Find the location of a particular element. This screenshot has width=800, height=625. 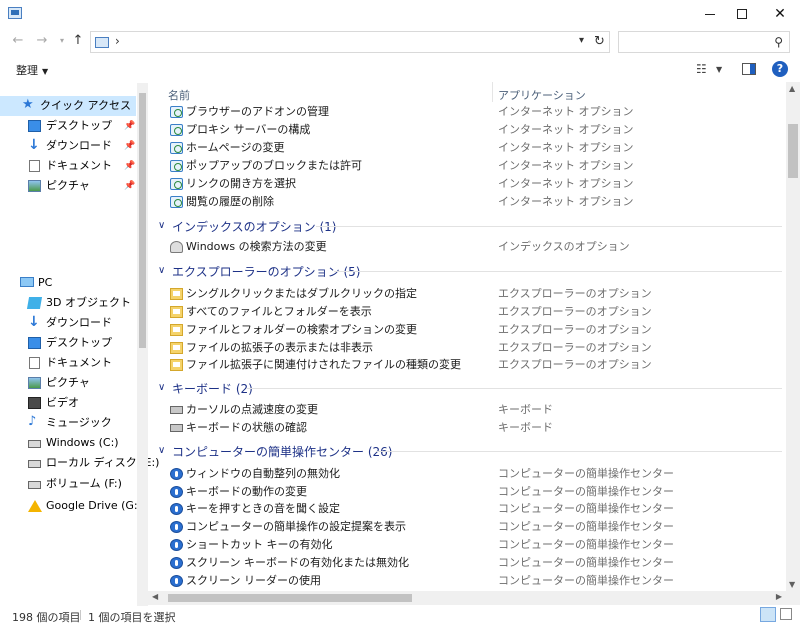

scroll-left-arrow-icon: ◀ is located at coordinates (155, 596).